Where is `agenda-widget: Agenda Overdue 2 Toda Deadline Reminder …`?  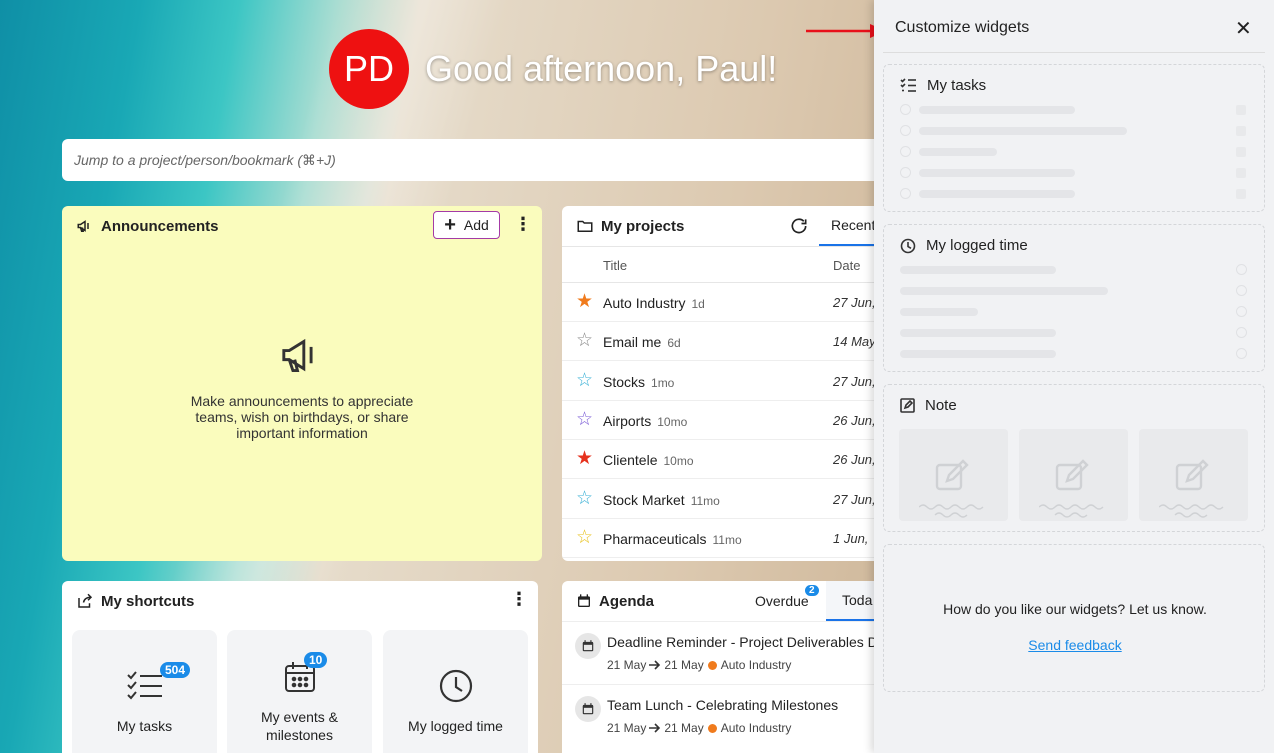
agenda-widget: Agenda Overdue 2 Toda Deadline Reminder … is located at coordinates (727, 667).